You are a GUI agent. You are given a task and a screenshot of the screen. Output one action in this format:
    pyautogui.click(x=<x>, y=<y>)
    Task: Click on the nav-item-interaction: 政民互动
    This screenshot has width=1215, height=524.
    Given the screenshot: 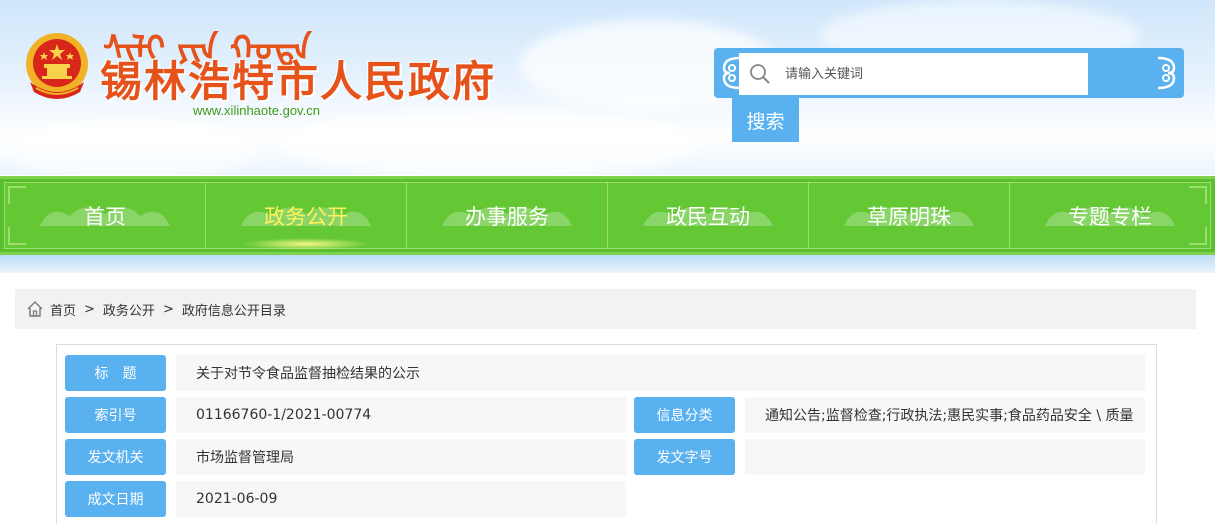 What is the action you would take?
    pyautogui.click(x=708, y=215)
    